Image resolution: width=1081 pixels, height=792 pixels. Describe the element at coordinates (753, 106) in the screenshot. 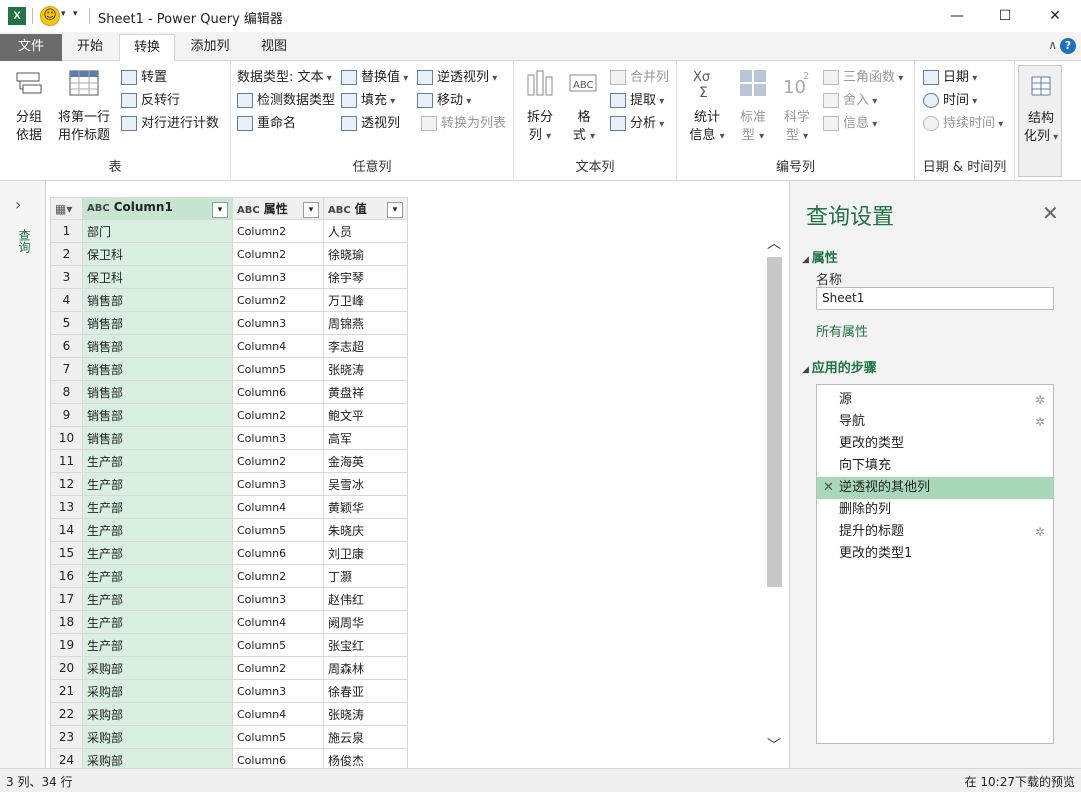

I see `standard-button: 标准 型` at that location.